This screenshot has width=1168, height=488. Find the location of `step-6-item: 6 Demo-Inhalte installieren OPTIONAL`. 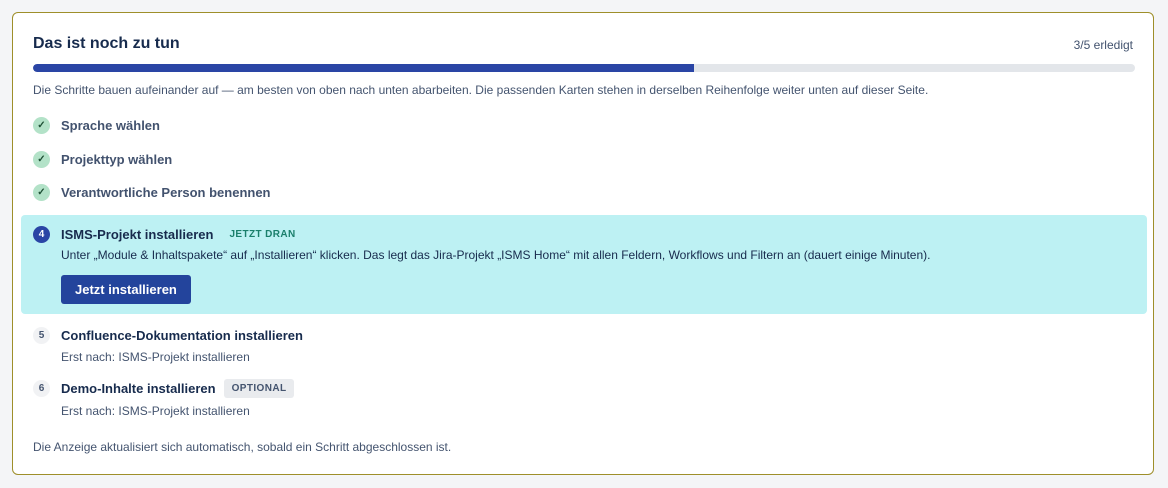

step-6-item: 6 Demo-Inhalte installieren OPTIONAL is located at coordinates (164, 388).